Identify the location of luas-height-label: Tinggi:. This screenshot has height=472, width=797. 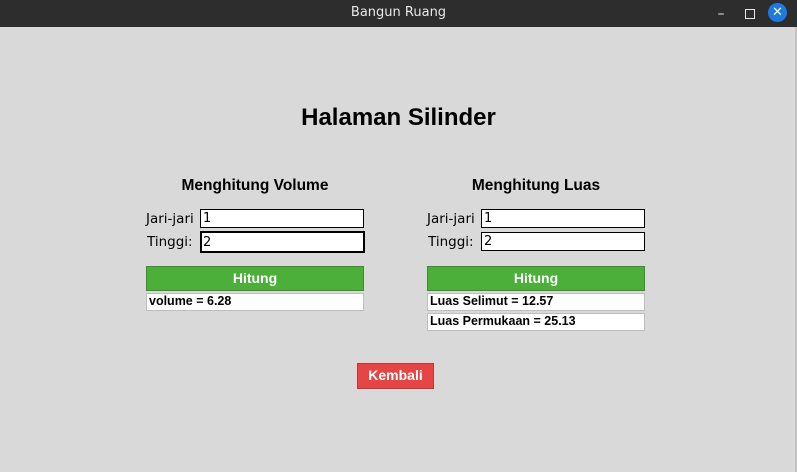
(451, 242).